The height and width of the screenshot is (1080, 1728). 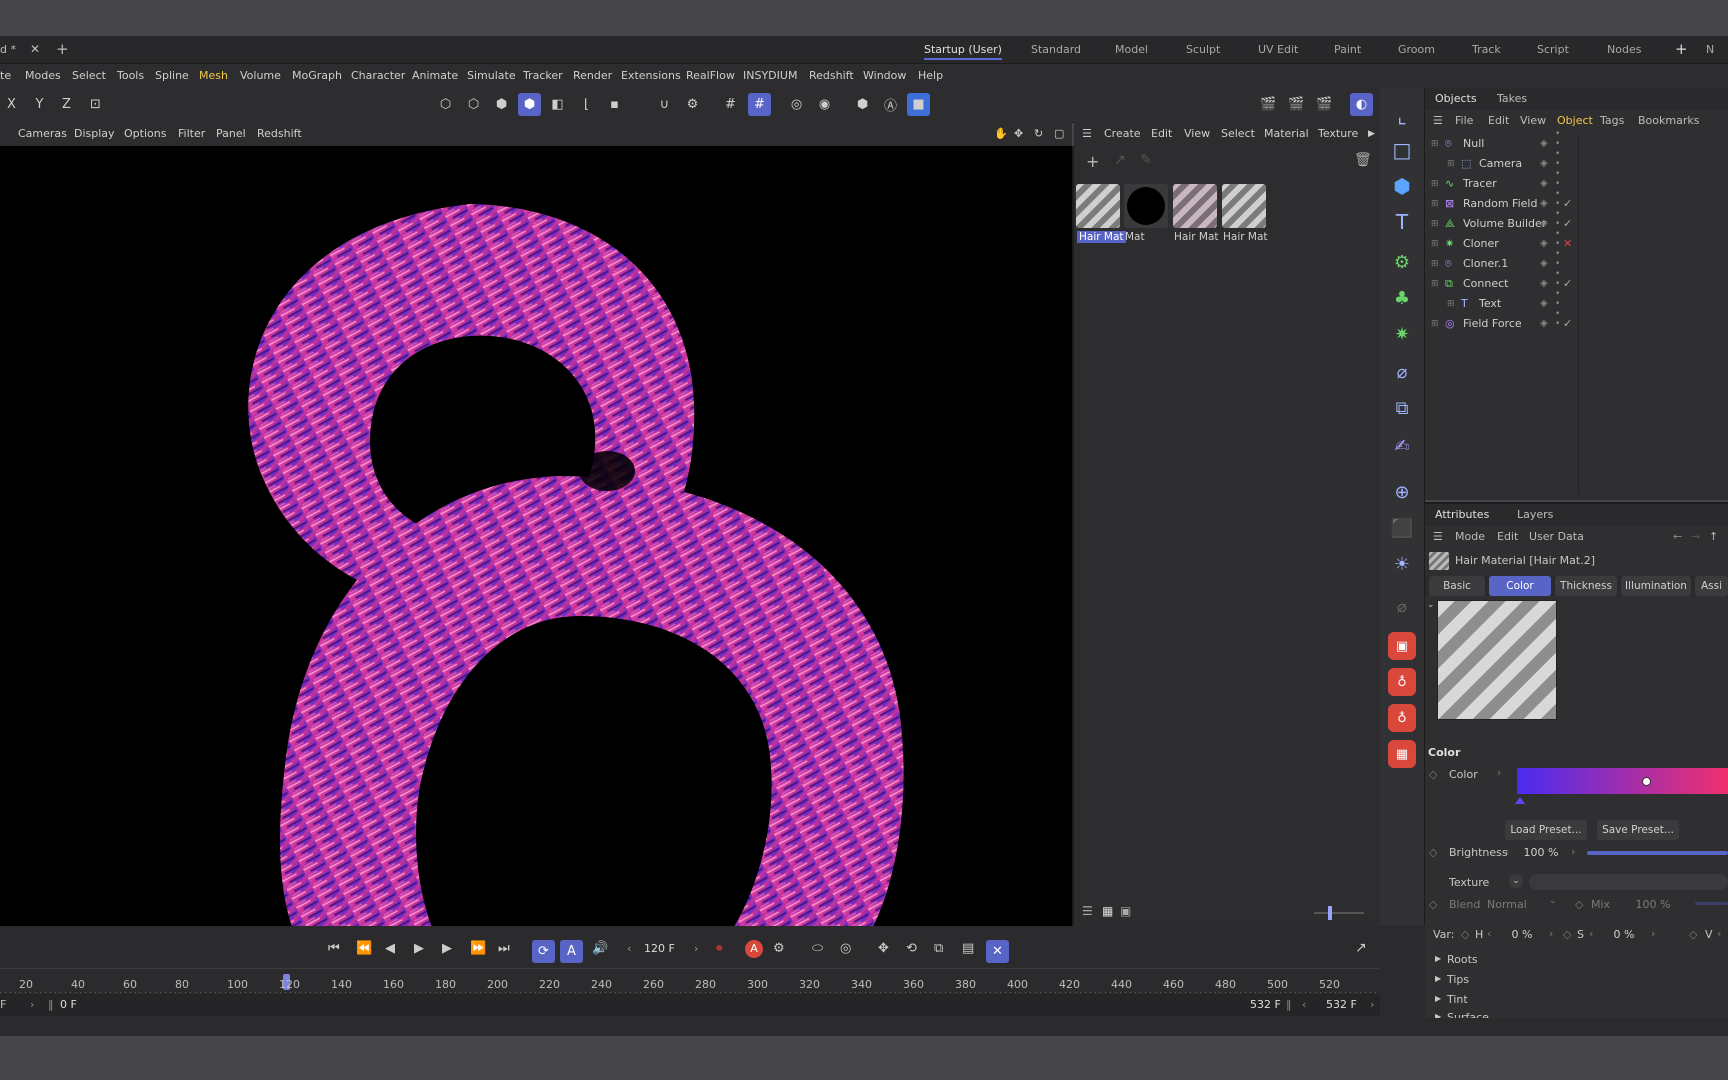 What do you see at coordinates (317, 76) in the screenshot?
I see `menu-mograph: MoGraph` at bounding box center [317, 76].